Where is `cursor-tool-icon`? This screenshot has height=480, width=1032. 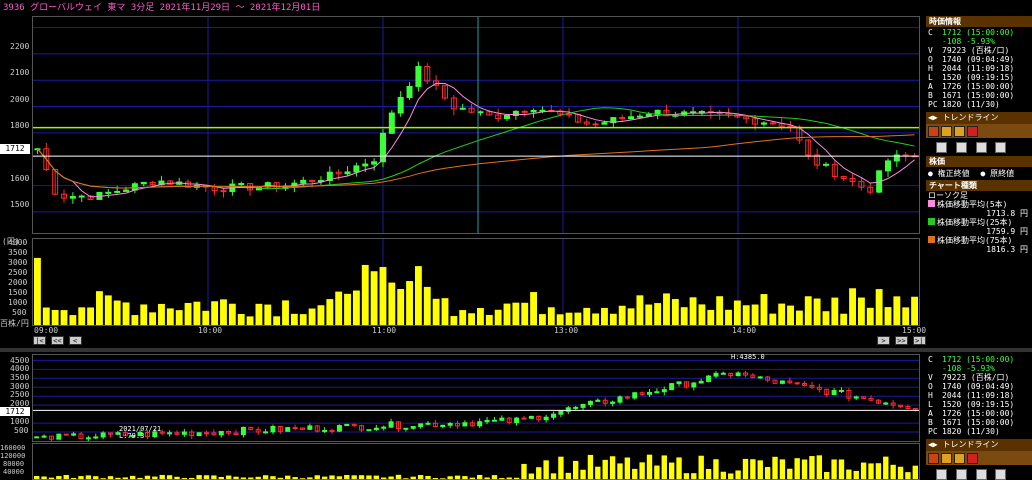
cursor-tool-icon is located at coordinates (941, 147).